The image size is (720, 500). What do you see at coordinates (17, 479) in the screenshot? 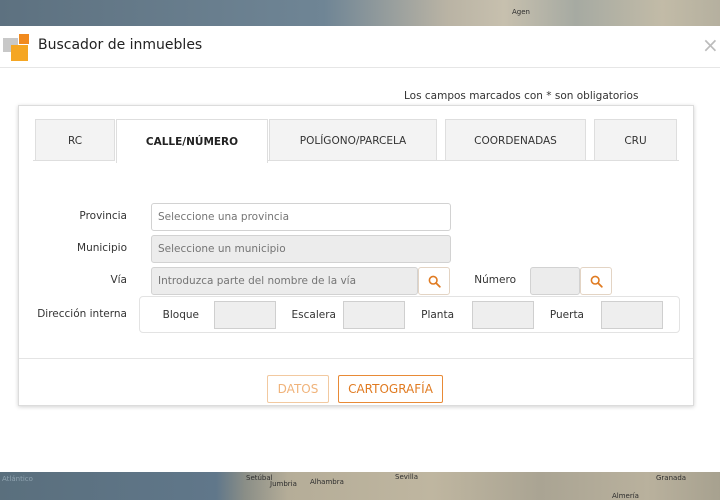
I see `map-label: Atlántico` at bounding box center [17, 479].